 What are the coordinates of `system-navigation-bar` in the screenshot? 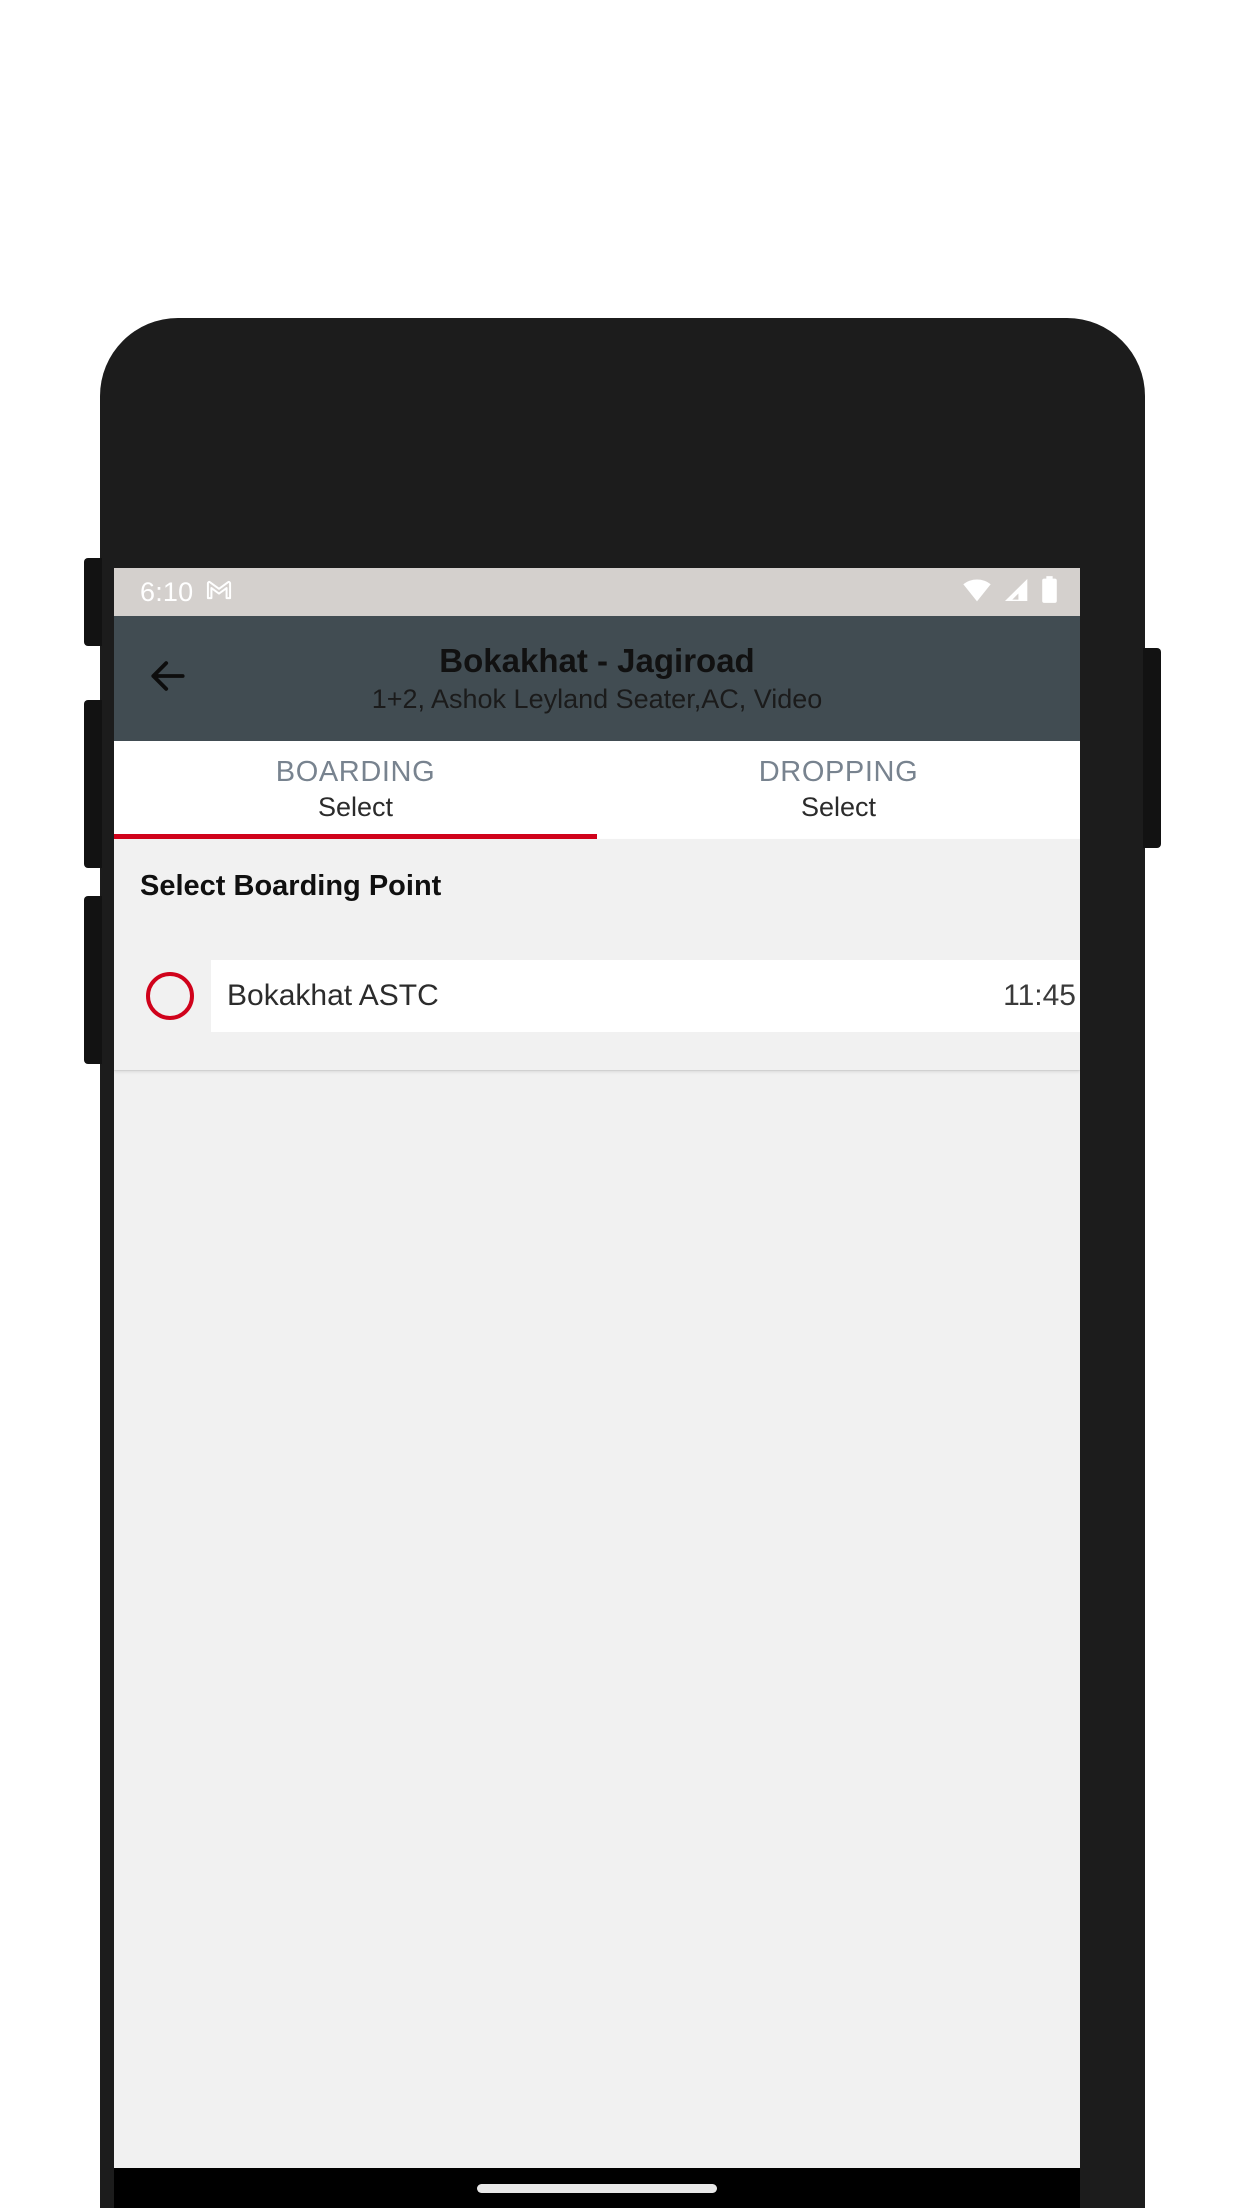 It's located at (597, 2188).